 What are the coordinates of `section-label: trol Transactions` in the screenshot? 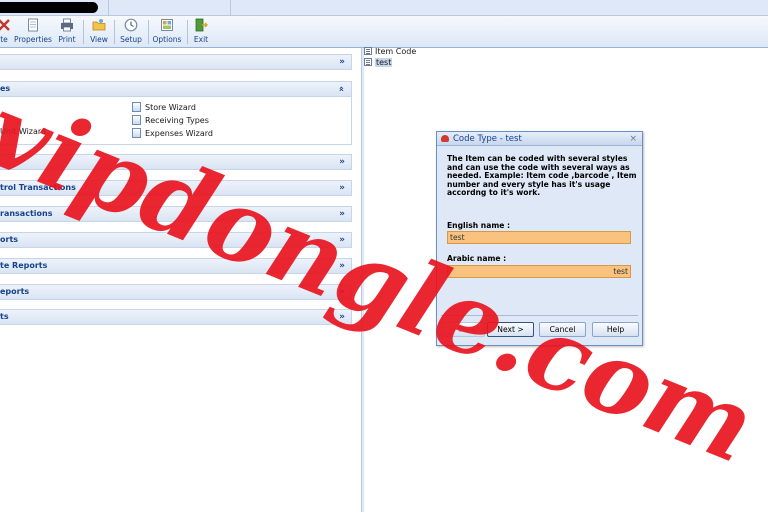 It's located at (38, 187).